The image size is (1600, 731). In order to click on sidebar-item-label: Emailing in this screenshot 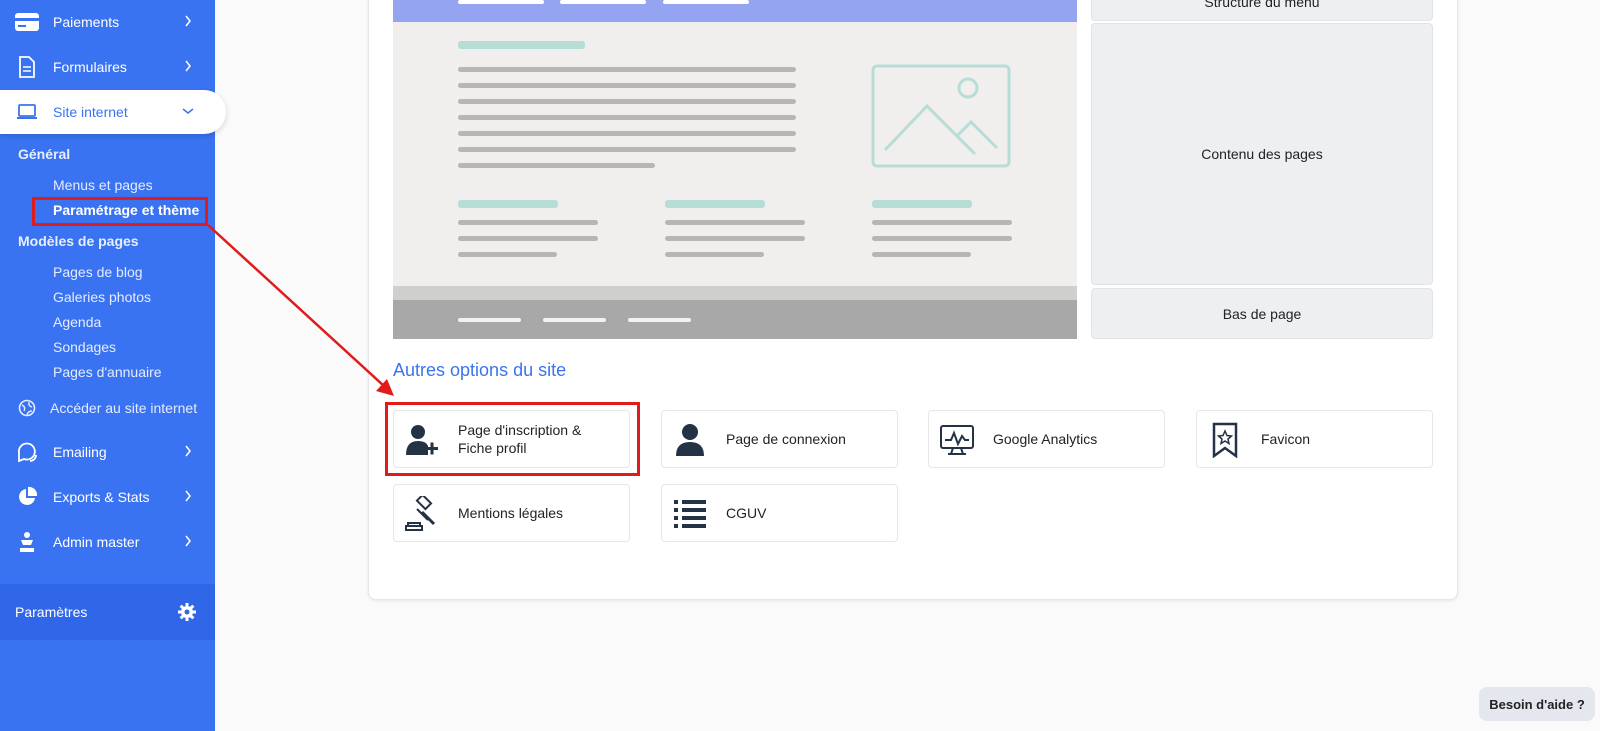, I will do `click(80, 452)`.